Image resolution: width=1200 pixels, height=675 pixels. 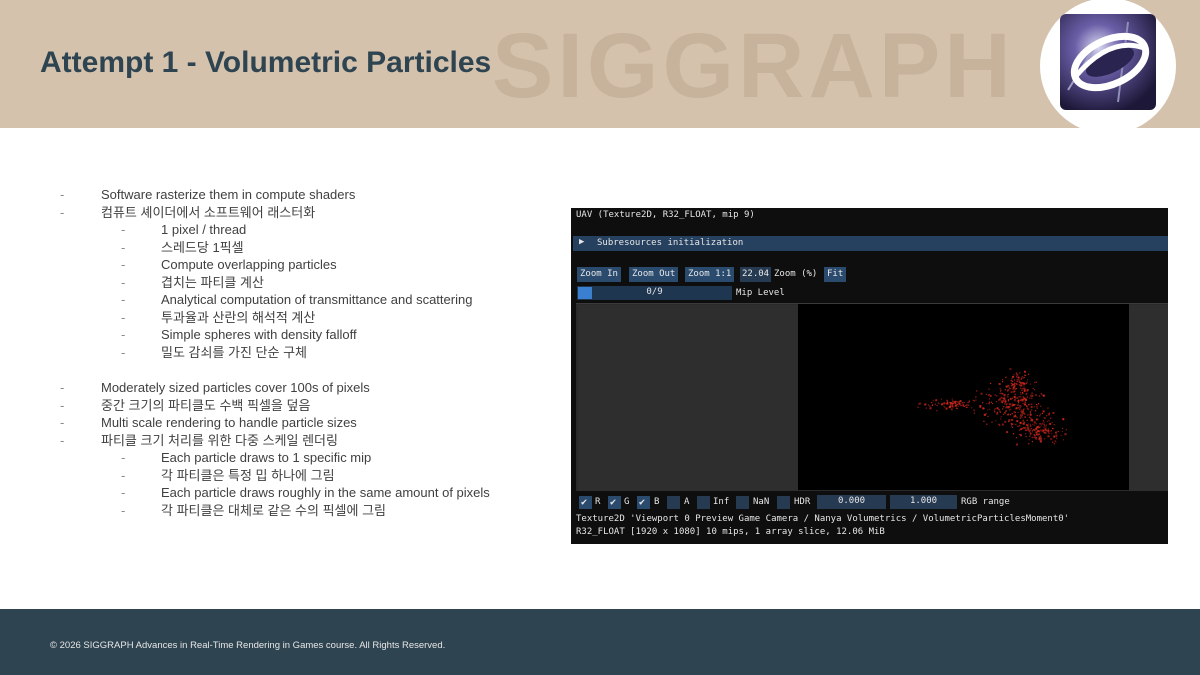 I want to click on channel-checkbox-nan, so click(x=742, y=502).